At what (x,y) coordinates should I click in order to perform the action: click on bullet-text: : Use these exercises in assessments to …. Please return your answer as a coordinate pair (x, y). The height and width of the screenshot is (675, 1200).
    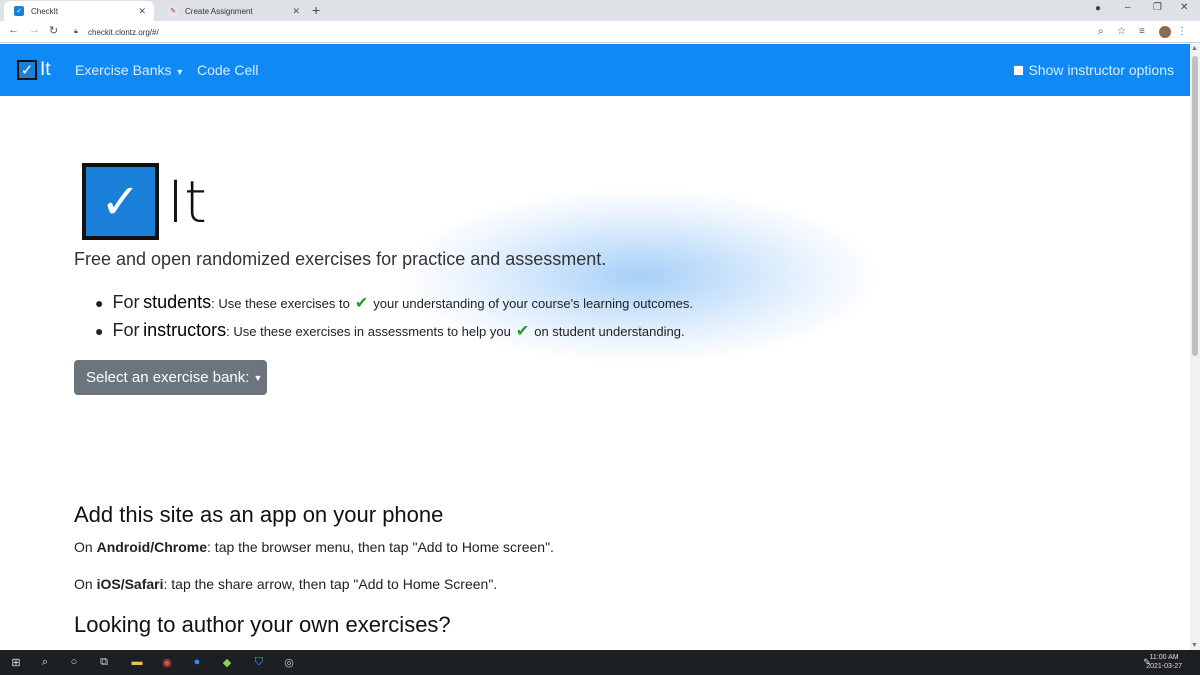
    Looking at the image, I should click on (368, 331).